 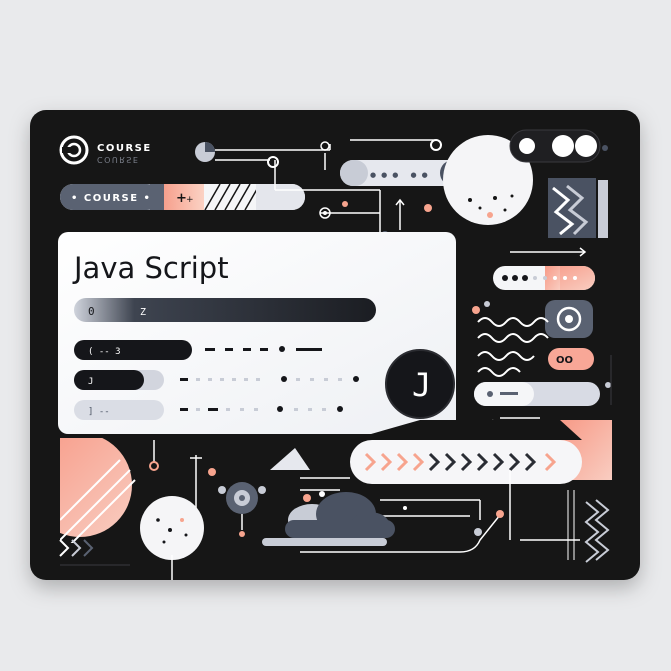 What do you see at coordinates (111, 198) in the screenshot?
I see `course-pill-label: • COURSE •` at bounding box center [111, 198].